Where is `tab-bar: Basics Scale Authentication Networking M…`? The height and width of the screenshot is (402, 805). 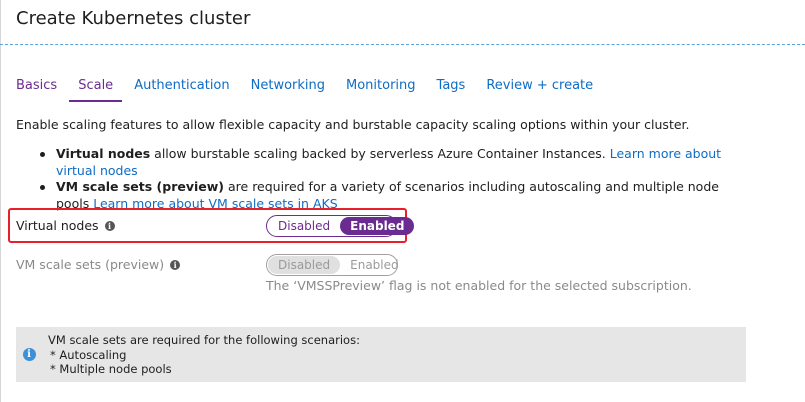 tab-bar: Basics Scale Authentication Networking M… is located at coordinates (315, 89).